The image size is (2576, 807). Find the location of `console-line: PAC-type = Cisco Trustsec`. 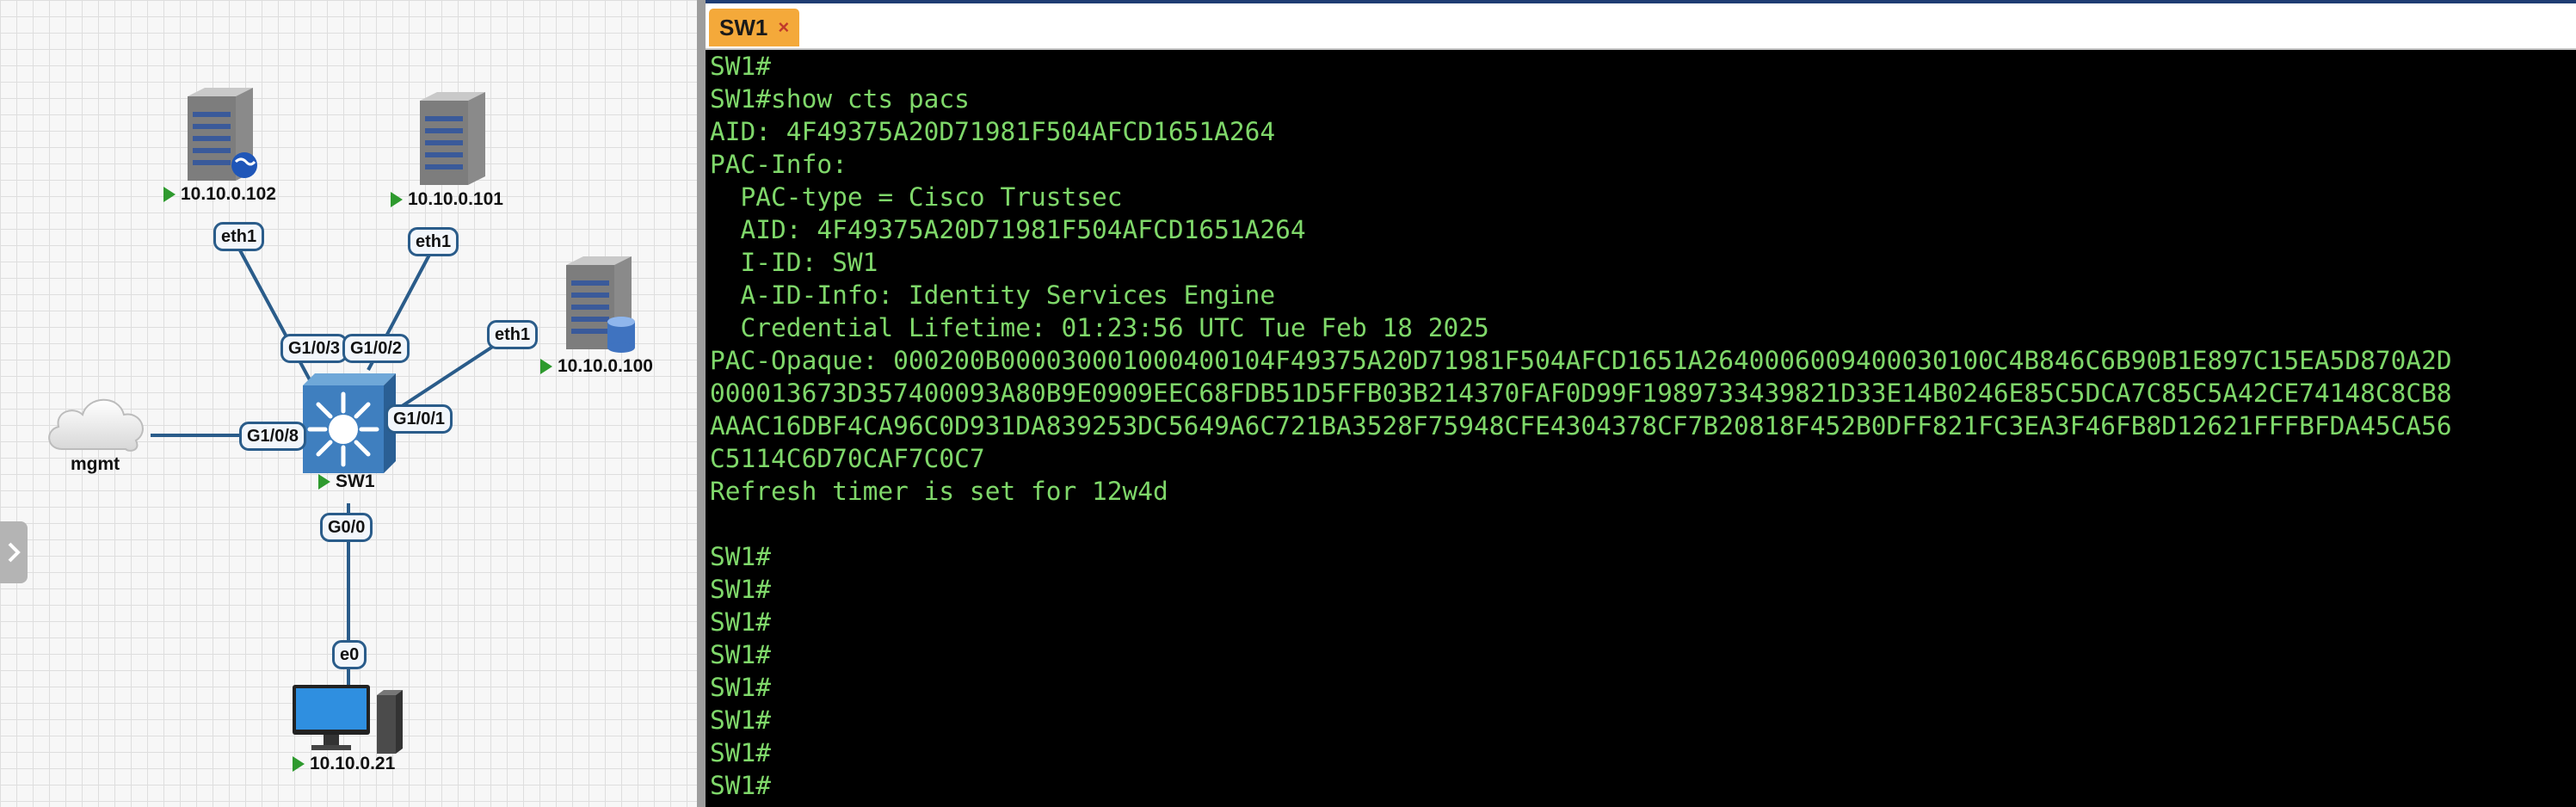

console-line: PAC-type = Cisco Trustsec is located at coordinates (917, 197).